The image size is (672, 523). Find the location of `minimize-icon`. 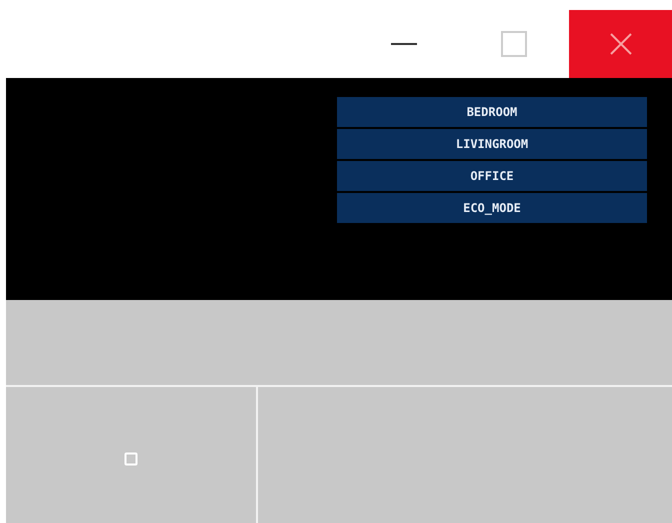

minimize-icon is located at coordinates (404, 44).